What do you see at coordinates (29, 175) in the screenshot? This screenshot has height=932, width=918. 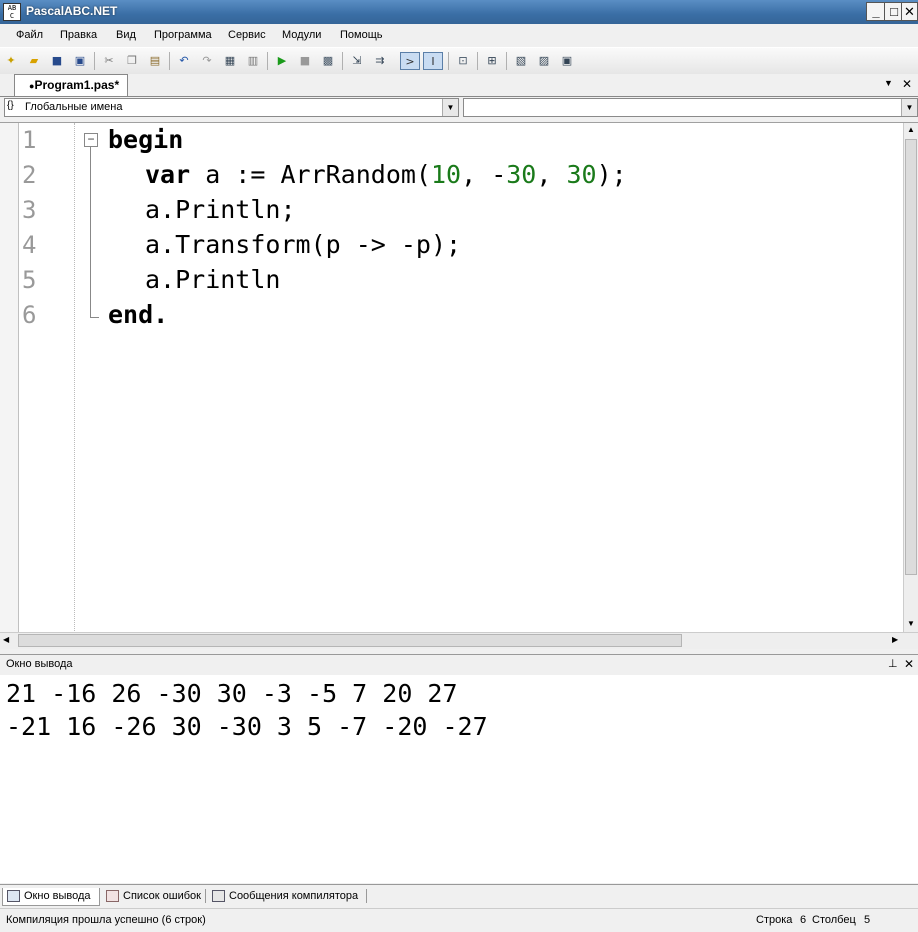 I see `line-number: 2` at bounding box center [29, 175].